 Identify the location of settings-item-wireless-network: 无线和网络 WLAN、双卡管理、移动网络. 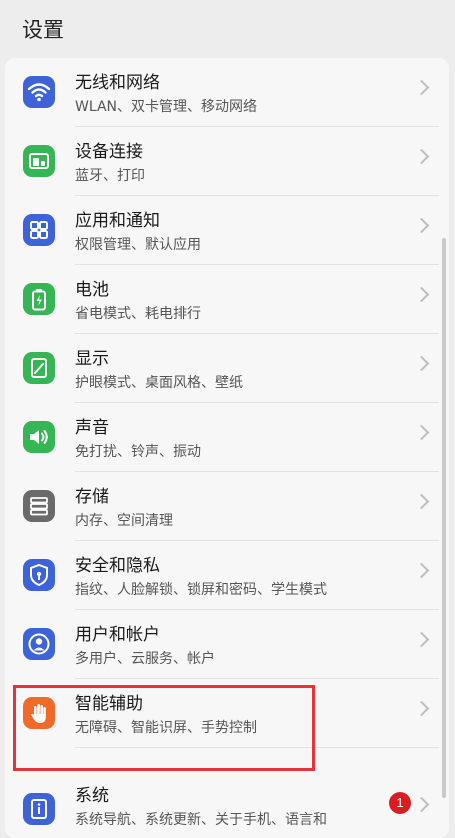
(227, 92).